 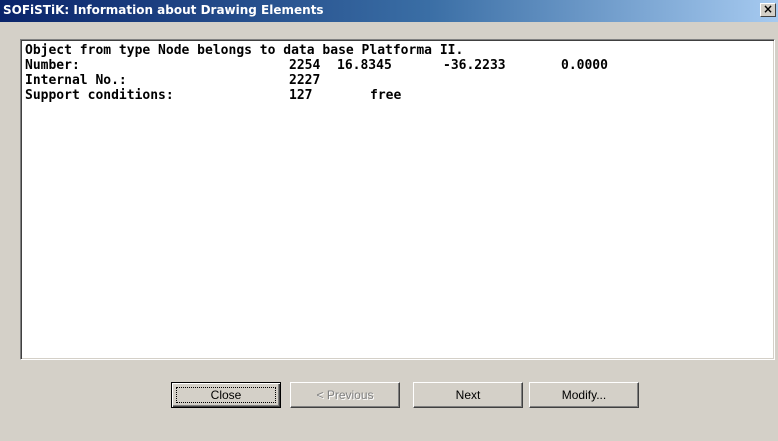 I want to click on coord-x: 16.8345, so click(x=364, y=65).